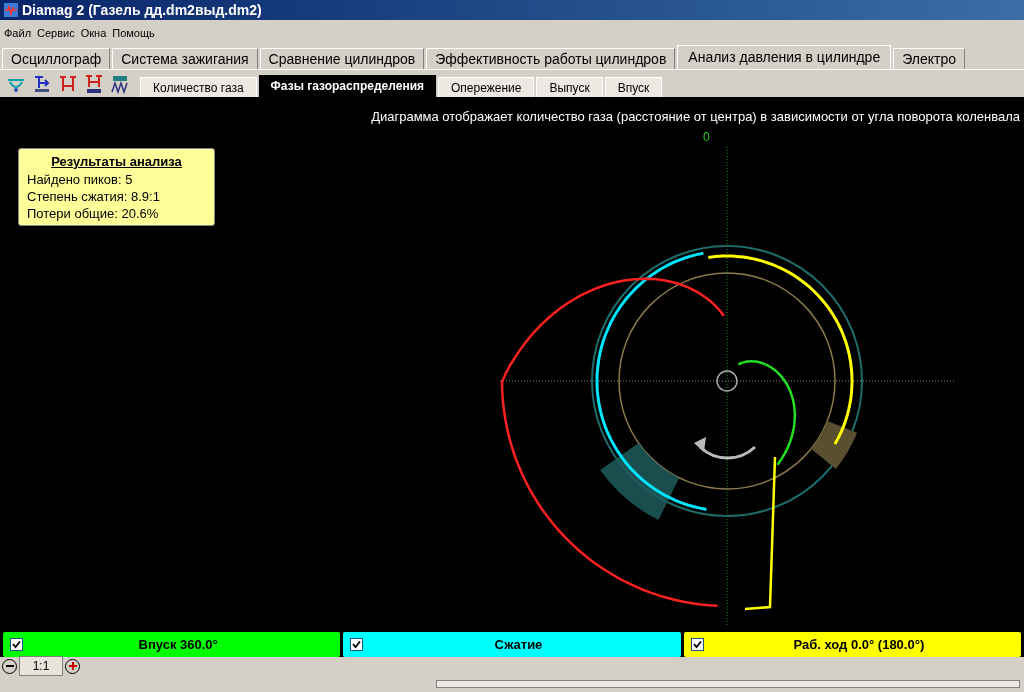  Describe the element at coordinates (142, 10) in the screenshot. I see `window-title: Diamag 2 (Газель дд.dm2выд.dm2)` at that location.